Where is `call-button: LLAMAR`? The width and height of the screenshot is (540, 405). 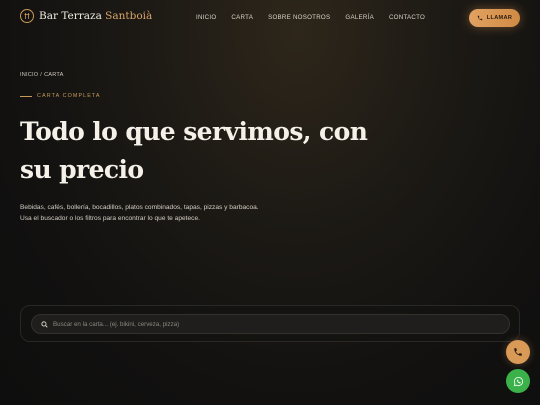
call-button: LLAMAR is located at coordinates (494, 18).